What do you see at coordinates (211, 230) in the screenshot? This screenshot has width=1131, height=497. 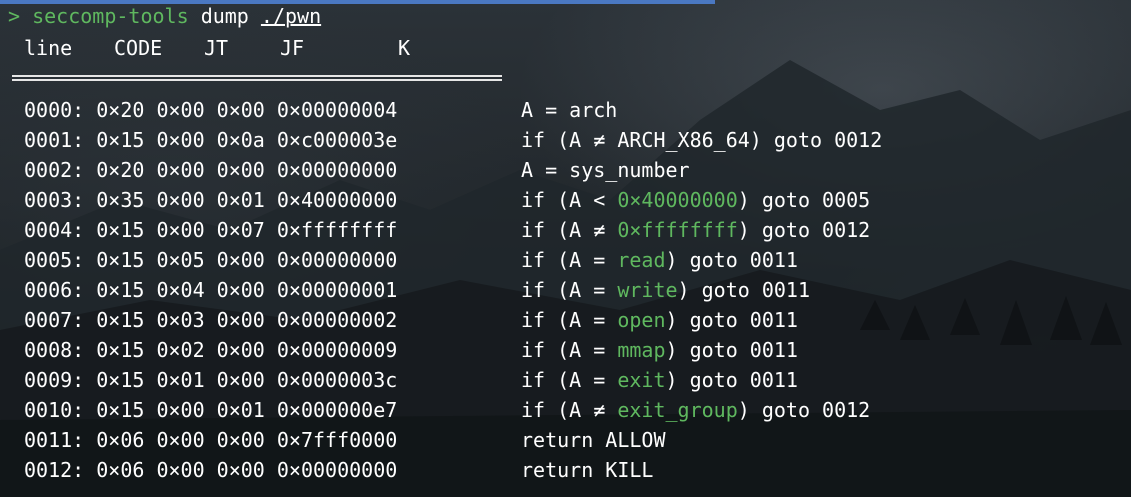 I see `instruction-bytes: 0004: 0×15 0×00 0×07 0×ffffffff` at bounding box center [211, 230].